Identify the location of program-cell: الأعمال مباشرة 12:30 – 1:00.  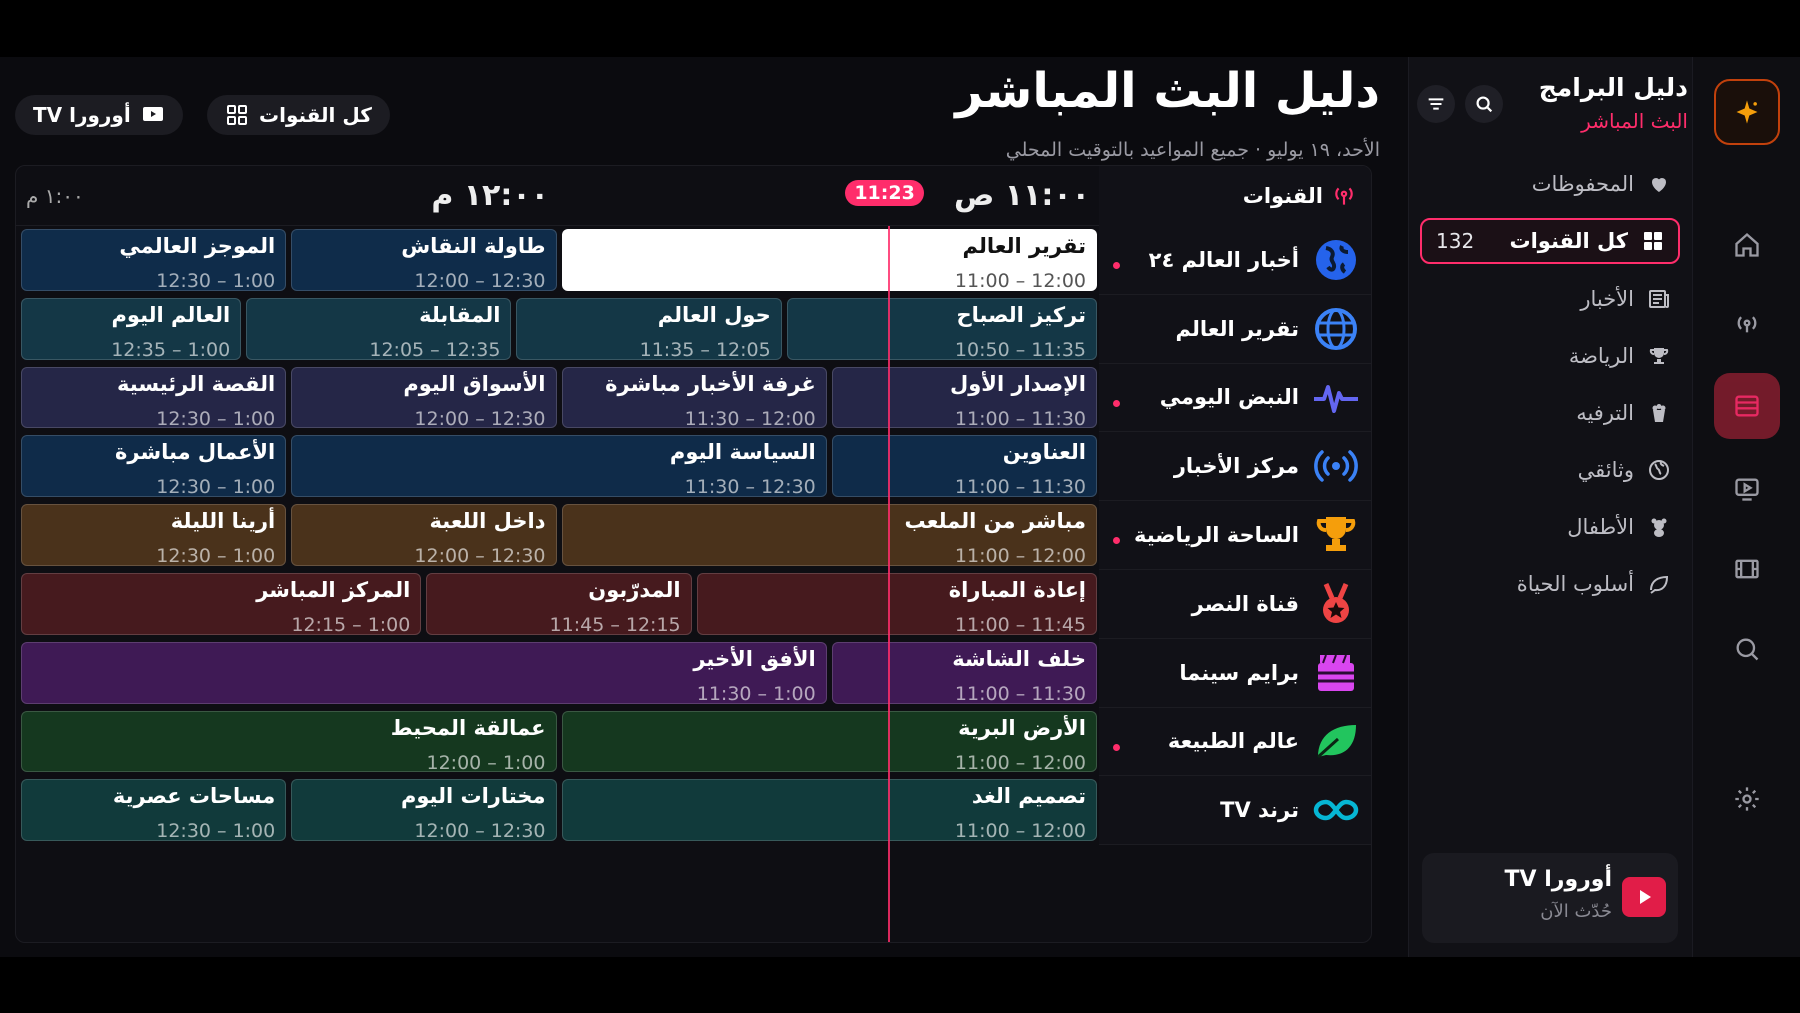
(154, 466).